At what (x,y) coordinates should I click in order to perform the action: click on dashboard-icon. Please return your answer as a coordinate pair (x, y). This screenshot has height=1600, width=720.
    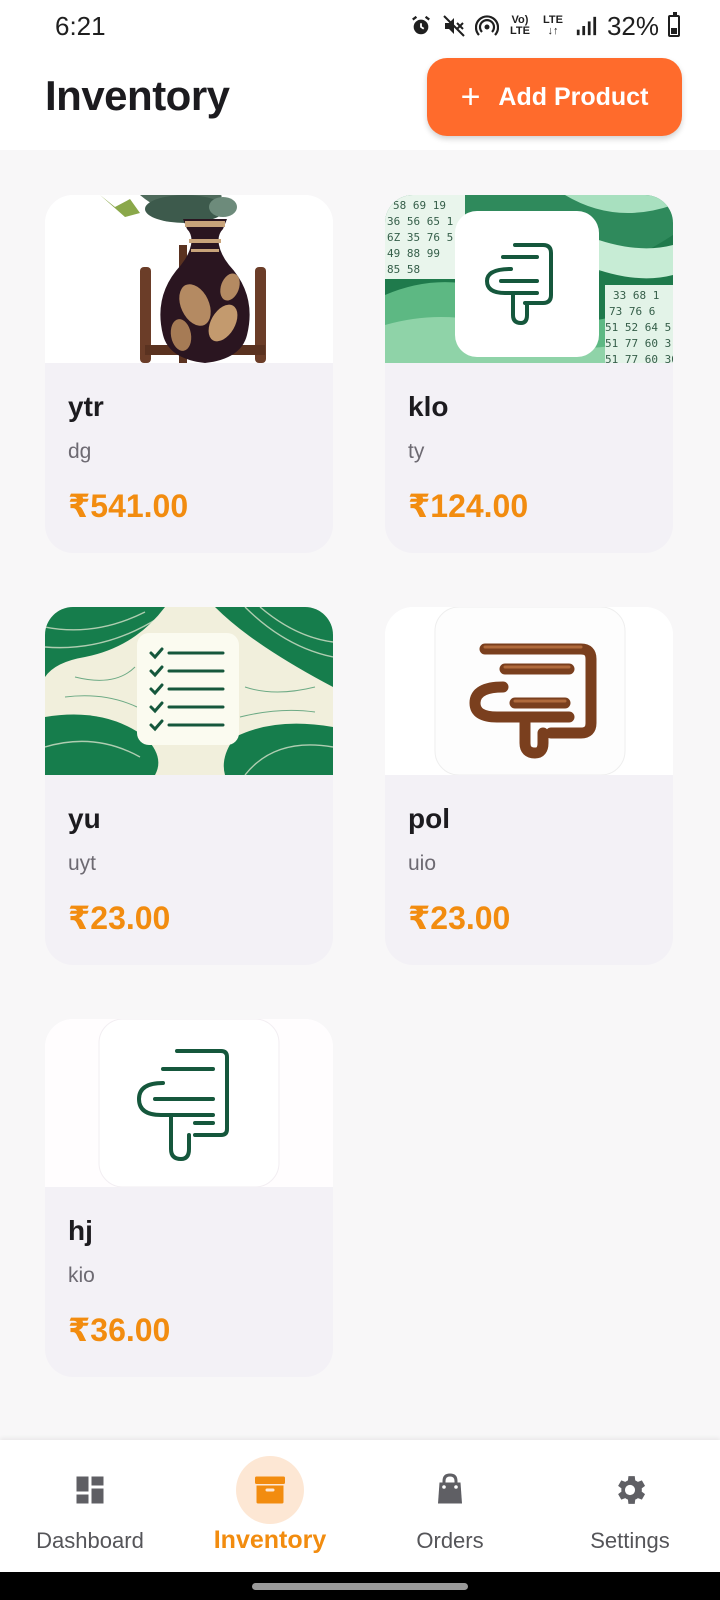
    Looking at the image, I should click on (90, 1490).